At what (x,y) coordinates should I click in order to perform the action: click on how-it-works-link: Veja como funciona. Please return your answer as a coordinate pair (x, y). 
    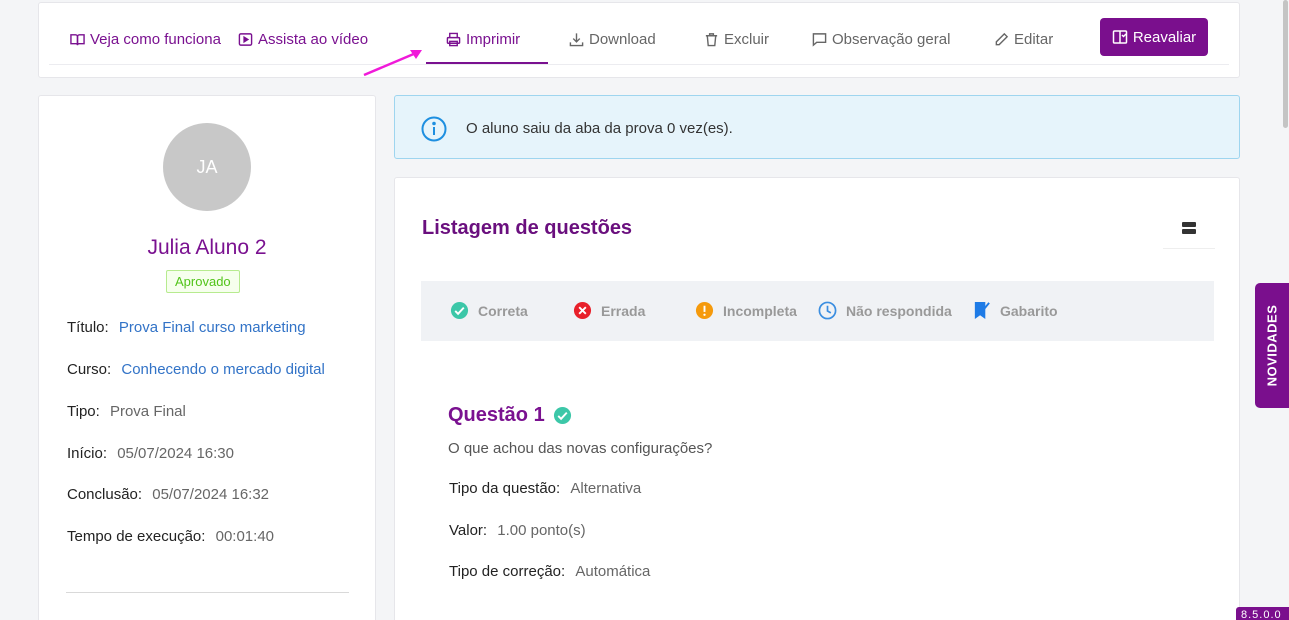
    Looking at the image, I should click on (145, 39).